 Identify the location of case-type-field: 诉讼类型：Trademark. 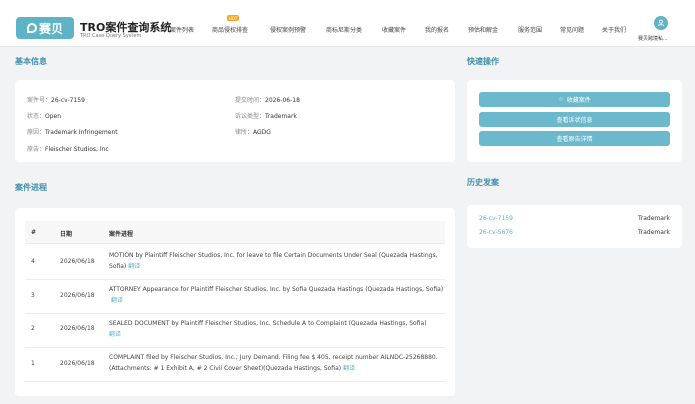
(266, 115).